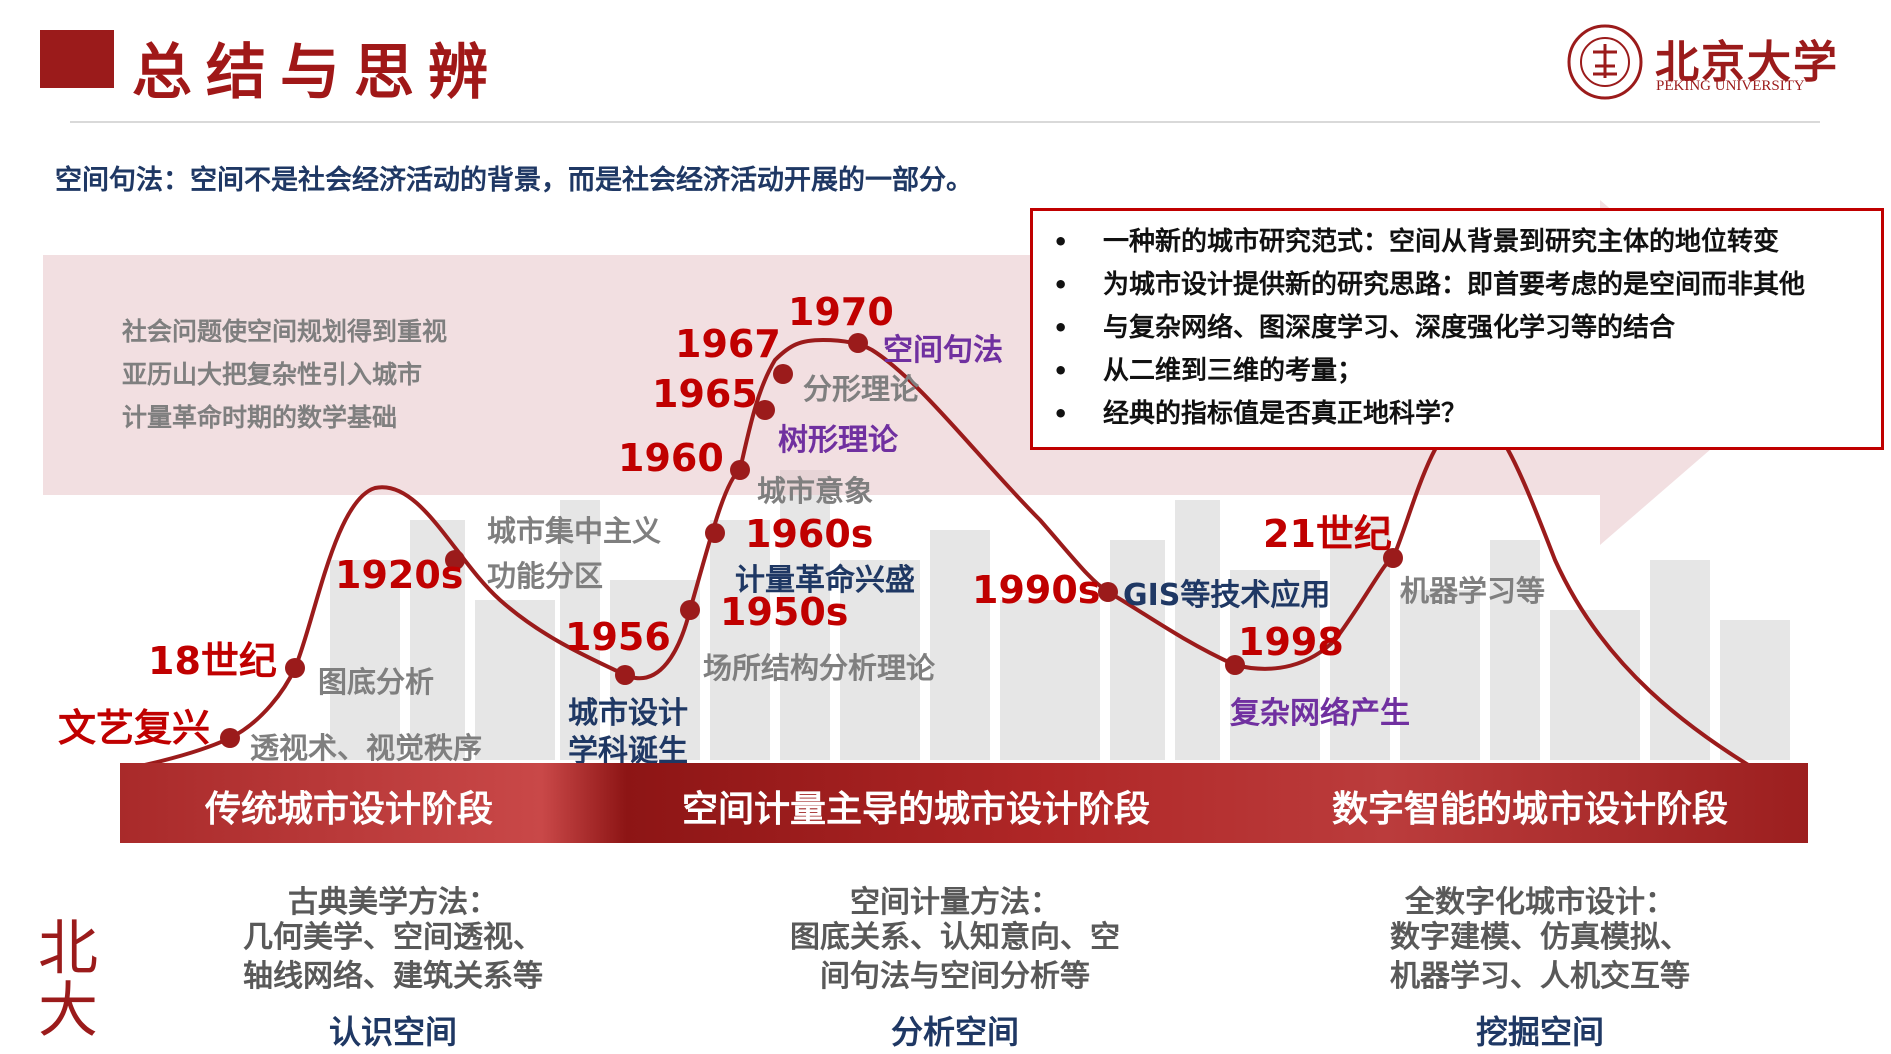  What do you see at coordinates (671, 458) in the screenshot?
I see `year-label: 1960` at bounding box center [671, 458].